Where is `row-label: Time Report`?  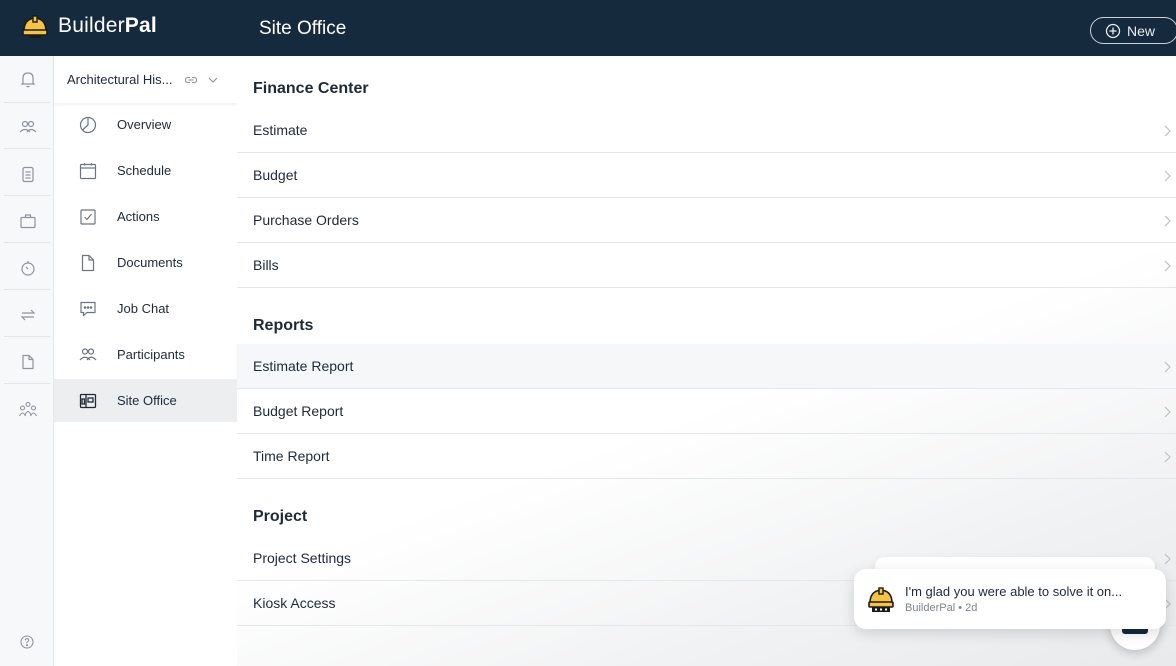 row-label: Time Report is located at coordinates (291, 456).